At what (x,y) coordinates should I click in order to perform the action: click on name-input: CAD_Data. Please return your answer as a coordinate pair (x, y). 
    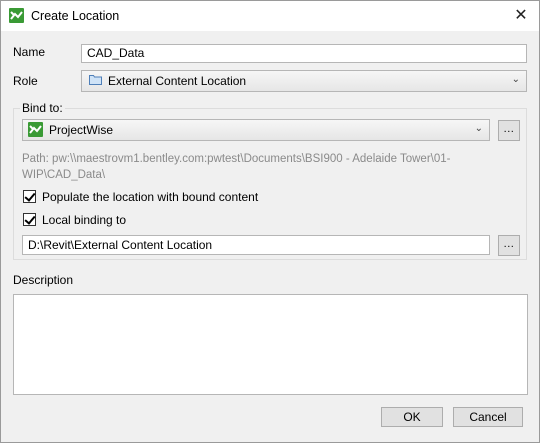
    Looking at the image, I should click on (304, 53).